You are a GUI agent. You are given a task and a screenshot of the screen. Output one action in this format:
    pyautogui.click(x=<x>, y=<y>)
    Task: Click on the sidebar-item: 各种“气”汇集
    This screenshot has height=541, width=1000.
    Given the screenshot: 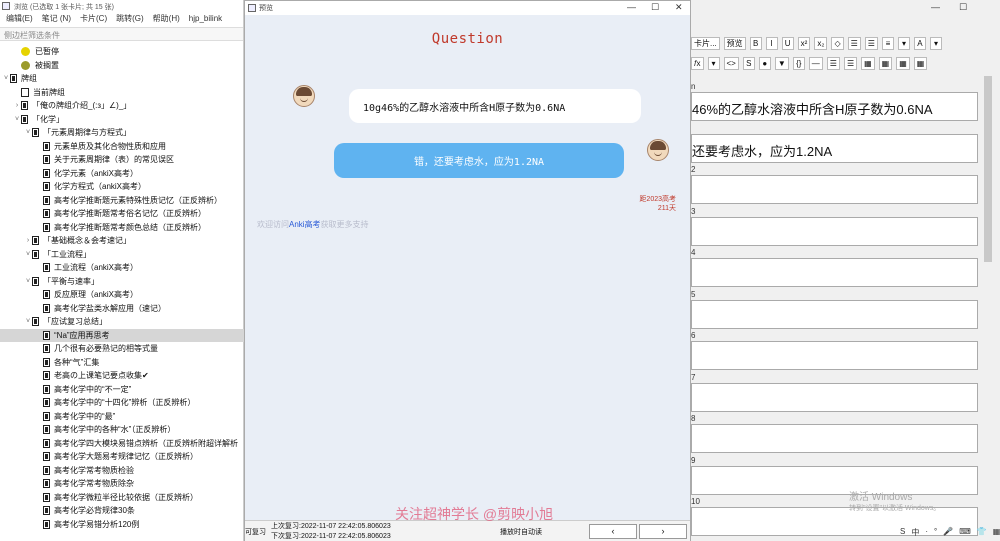 What is the action you would take?
    pyautogui.click(x=122, y=362)
    